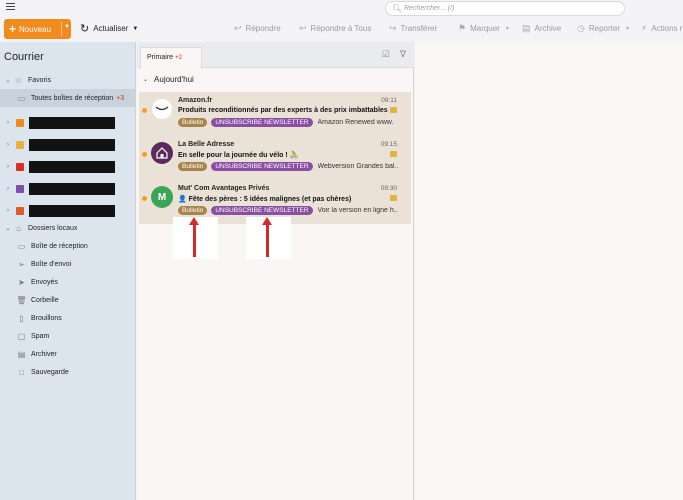  What do you see at coordinates (206, 144) in the screenshot?
I see `message-sender: La Belle Adresse` at bounding box center [206, 144].